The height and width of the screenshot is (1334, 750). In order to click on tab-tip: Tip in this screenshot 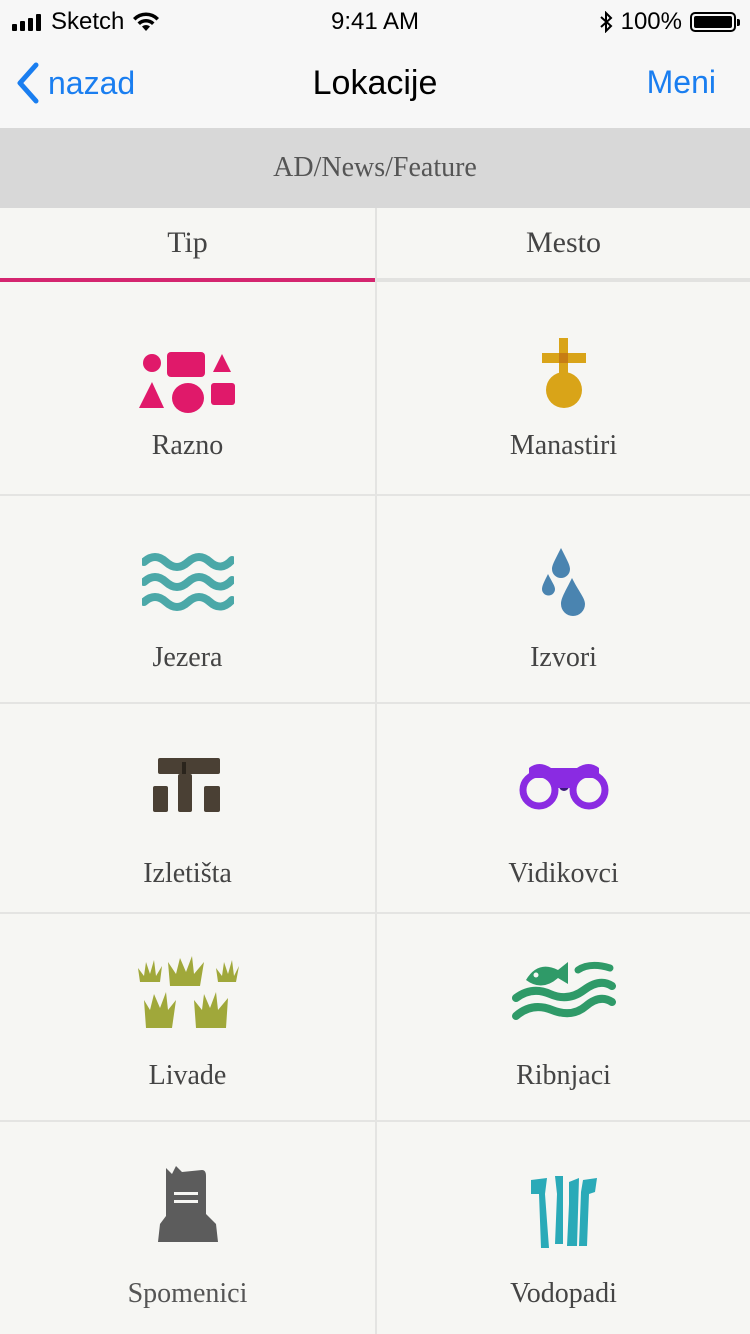, I will do `click(187, 245)`.